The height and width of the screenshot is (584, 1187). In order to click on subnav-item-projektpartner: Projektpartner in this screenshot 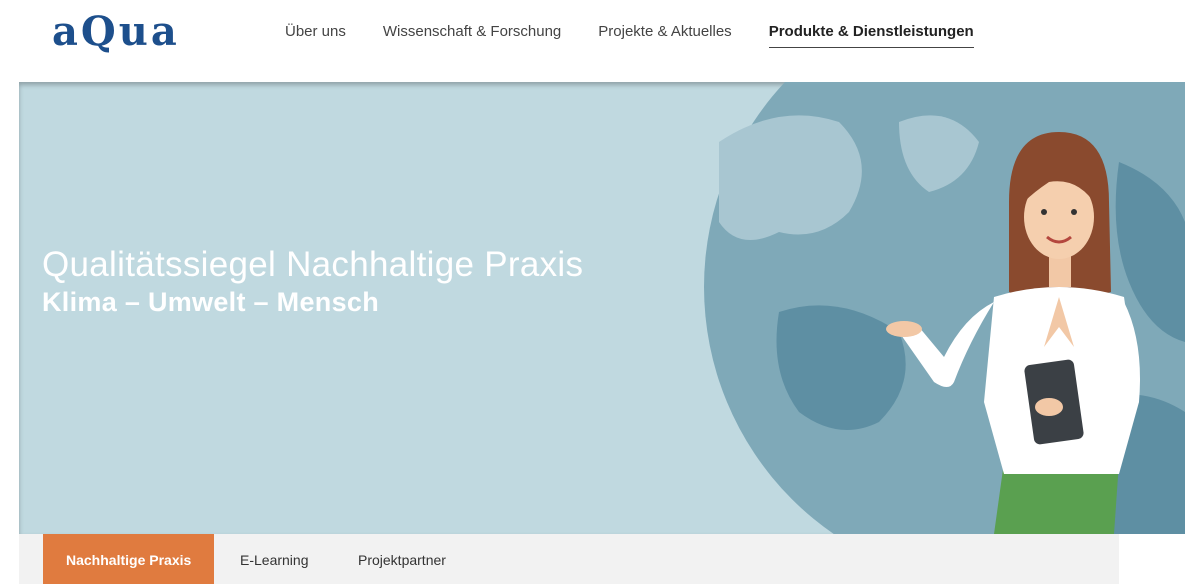, I will do `click(402, 559)`.